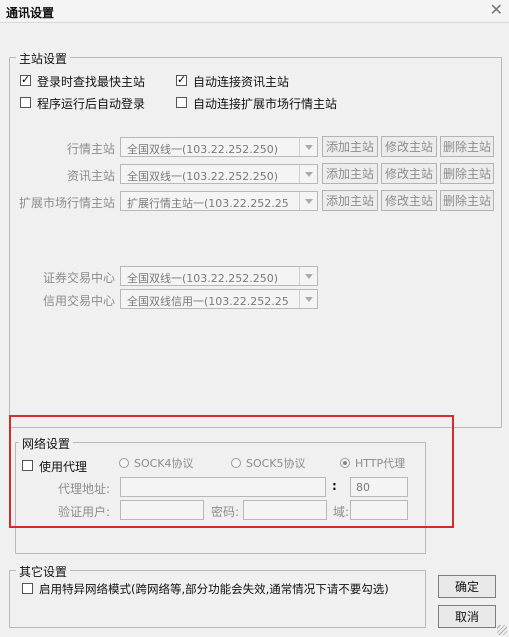 The height and width of the screenshot is (637, 509). Describe the element at coordinates (30, 13) in the screenshot. I see `window-title: 通讯设置` at that location.